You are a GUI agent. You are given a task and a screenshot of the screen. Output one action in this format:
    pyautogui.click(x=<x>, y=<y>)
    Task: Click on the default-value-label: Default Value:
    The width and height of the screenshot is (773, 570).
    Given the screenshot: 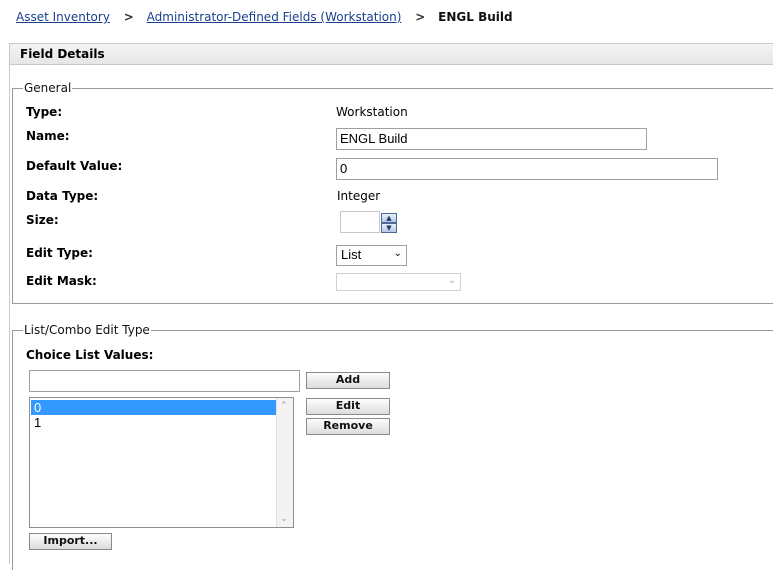 What is the action you would take?
    pyautogui.click(x=74, y=166)
    